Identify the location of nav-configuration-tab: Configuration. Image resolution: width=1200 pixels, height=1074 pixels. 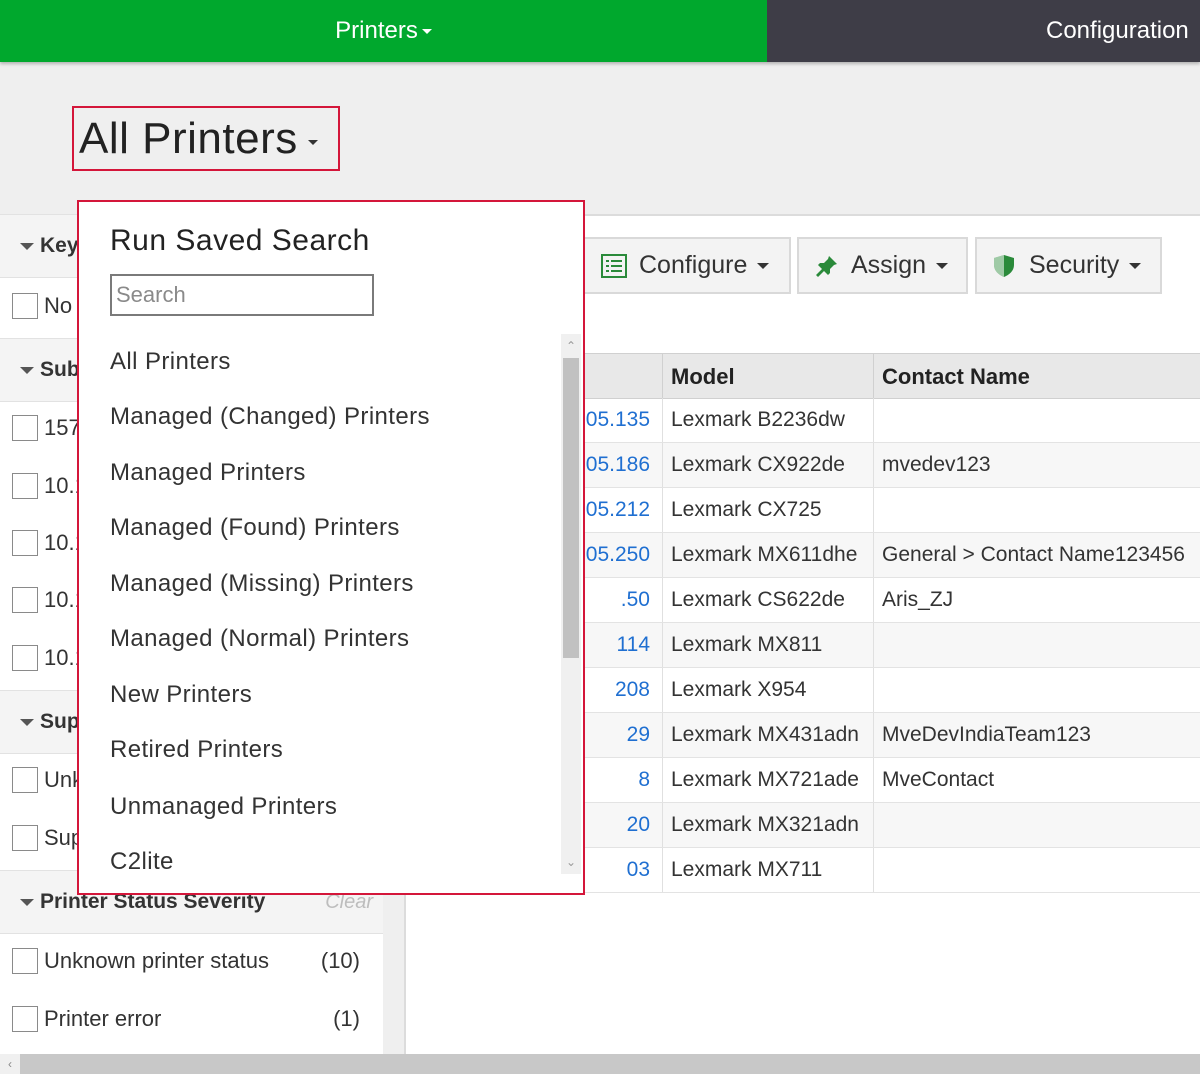
(983, 31).